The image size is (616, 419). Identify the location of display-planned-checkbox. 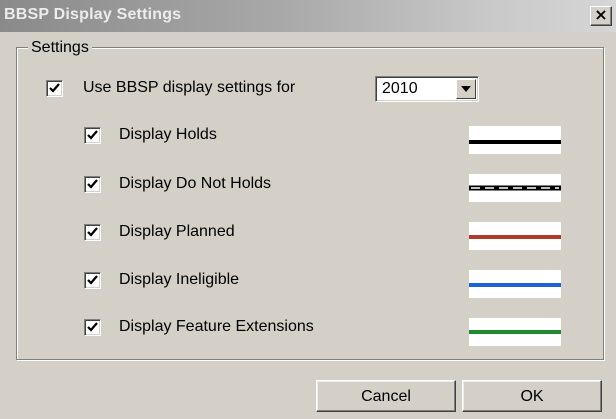
(92, 232).